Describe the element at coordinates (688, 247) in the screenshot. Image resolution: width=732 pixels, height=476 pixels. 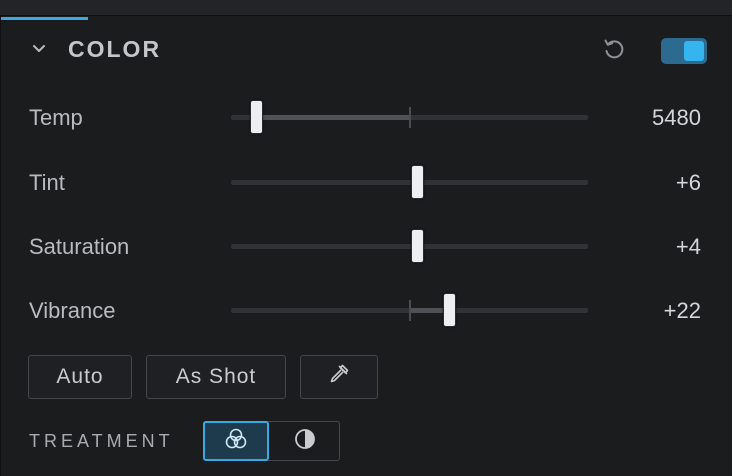
I see `saturation-value: +4` at that location.